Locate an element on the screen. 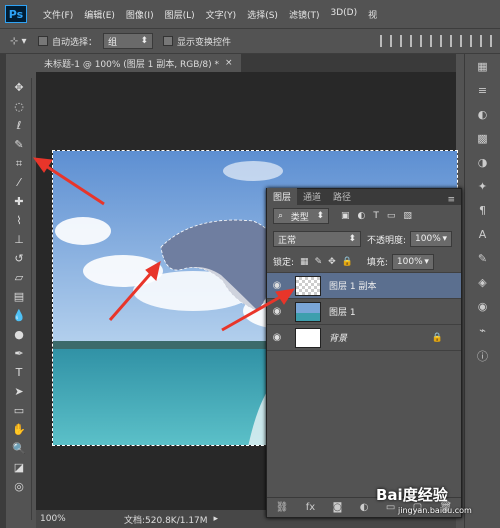 The image size is (500, 528). filter-type-icon: T is located at coordinates (376, 216).